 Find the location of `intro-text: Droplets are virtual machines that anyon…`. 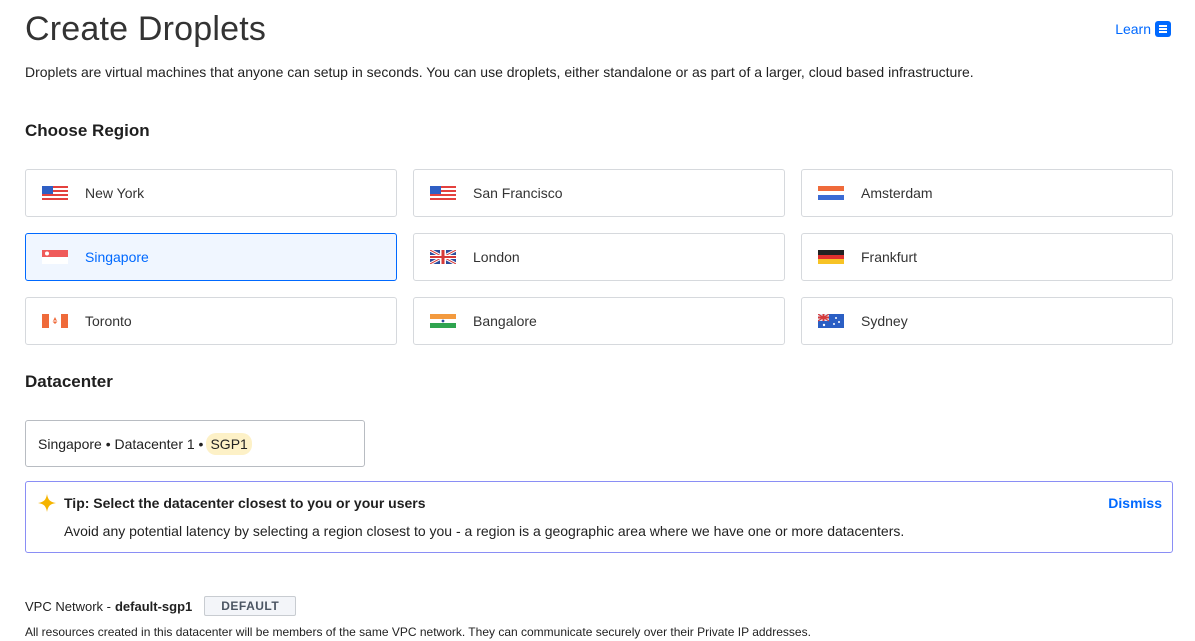

intro-text: Droplets are virtual machines that anyon… is located at coordinates (499, 72).